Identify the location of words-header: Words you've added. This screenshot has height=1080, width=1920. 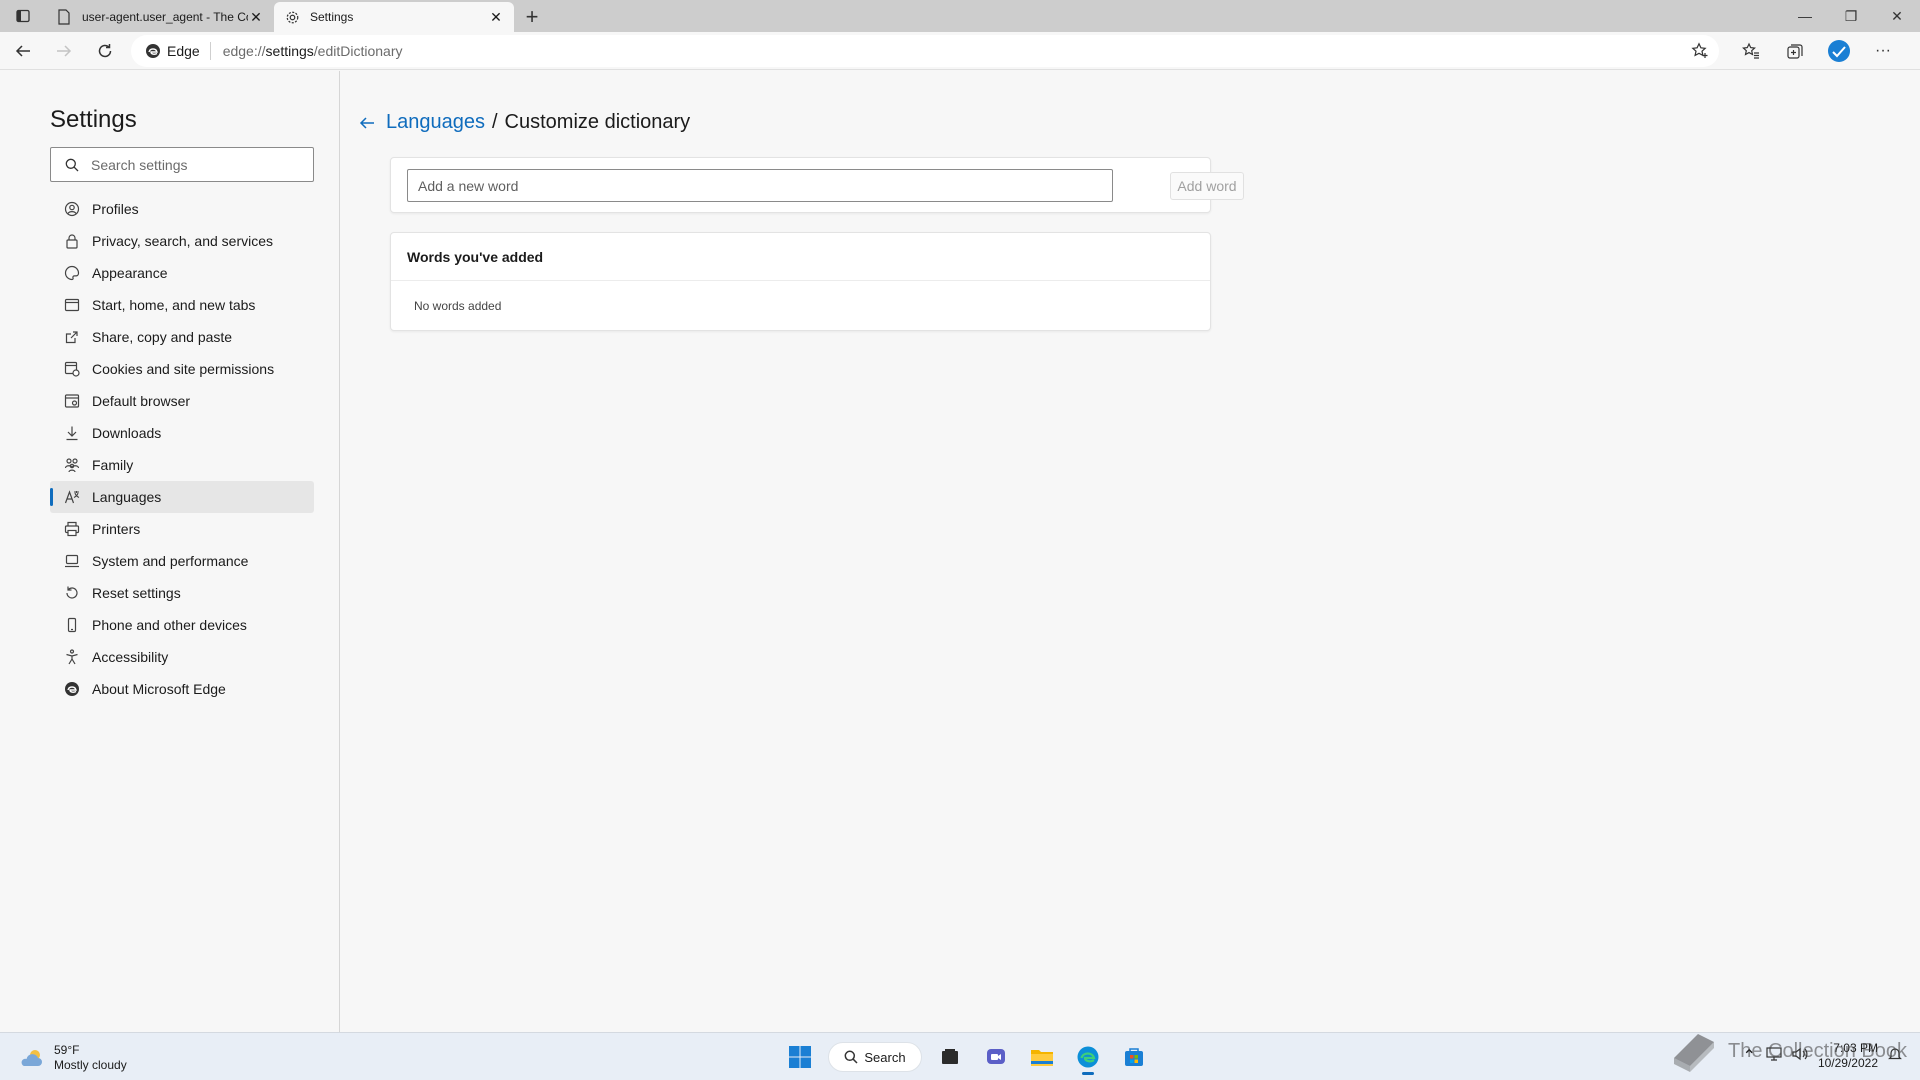
(800, 257).